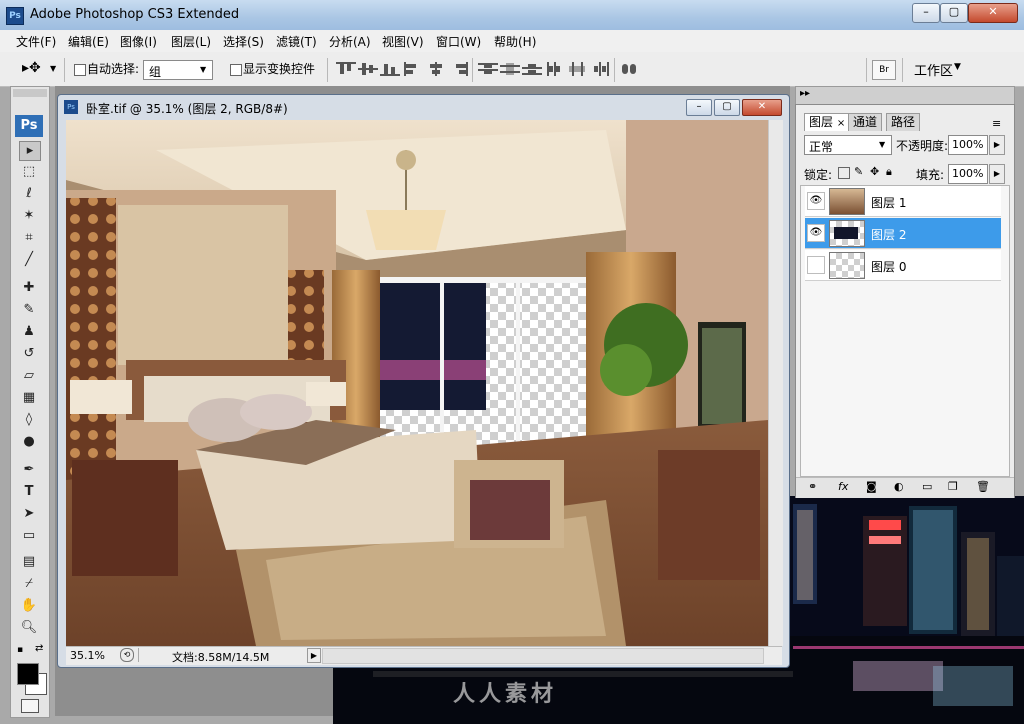 The image size is (1024, 724). Describe the element at coordinates (905, 96) in the screenshot. I see `panel-dock-header: ▸▸` at that location.